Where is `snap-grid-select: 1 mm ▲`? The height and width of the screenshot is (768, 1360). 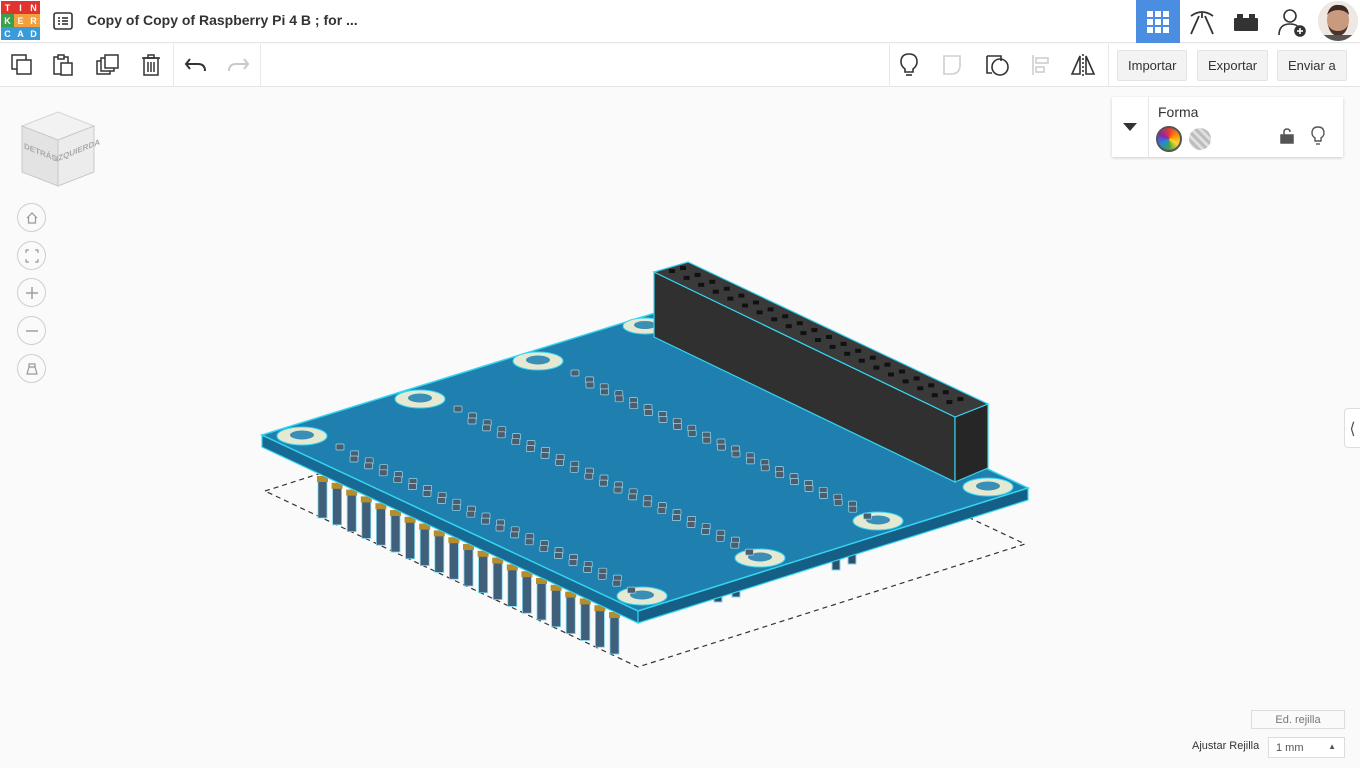 snap-grid-select: 1 mm ▲ is located at coordinates (1306, 747).